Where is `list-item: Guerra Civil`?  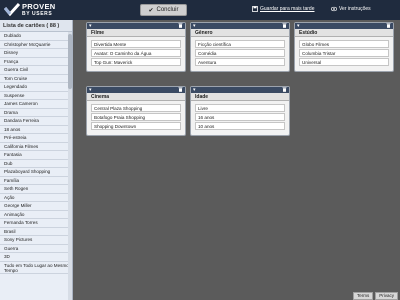 list-item: Guerra Civil is located at coordinates (36, 70).